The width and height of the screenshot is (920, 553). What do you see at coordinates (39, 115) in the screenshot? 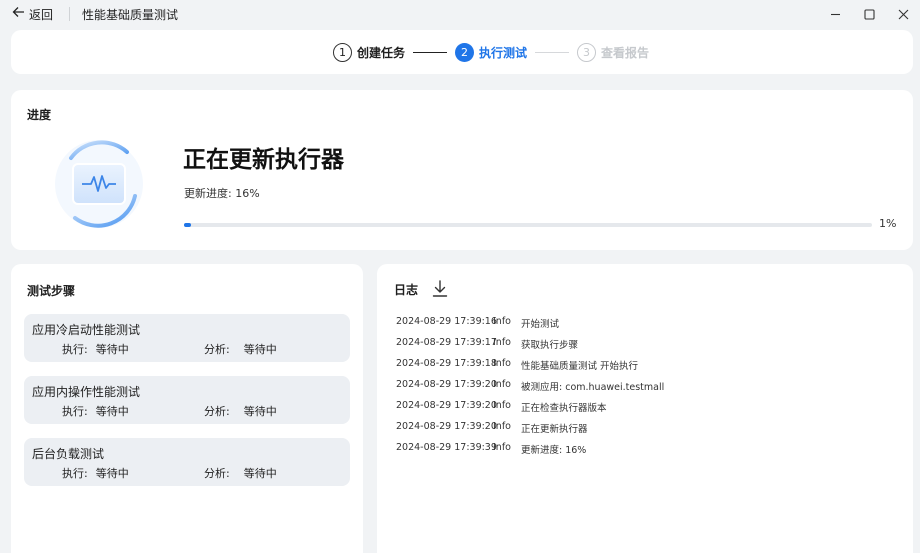
I see `progress-title: 进度` at bounding box center [39, 115].